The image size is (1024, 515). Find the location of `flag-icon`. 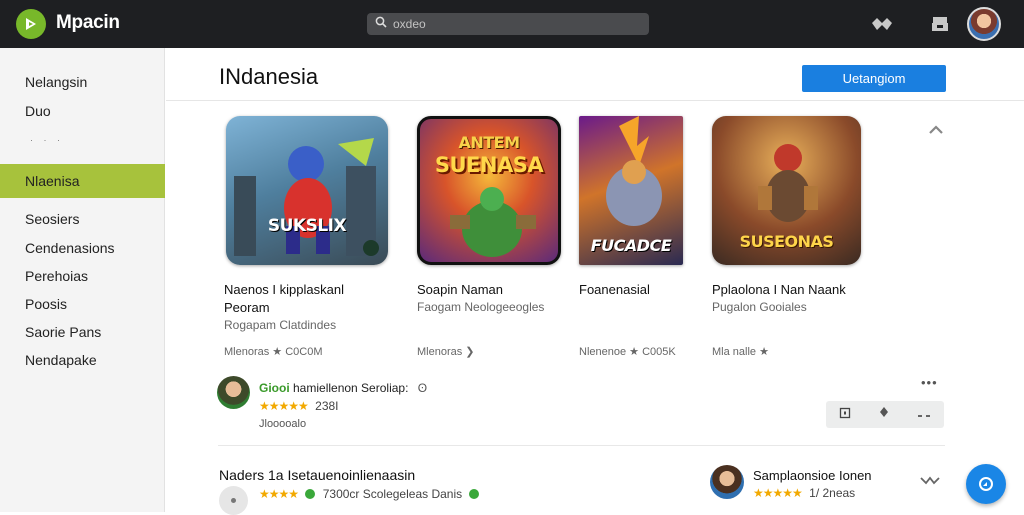

flag-icon is located at coordinates (845, 415).